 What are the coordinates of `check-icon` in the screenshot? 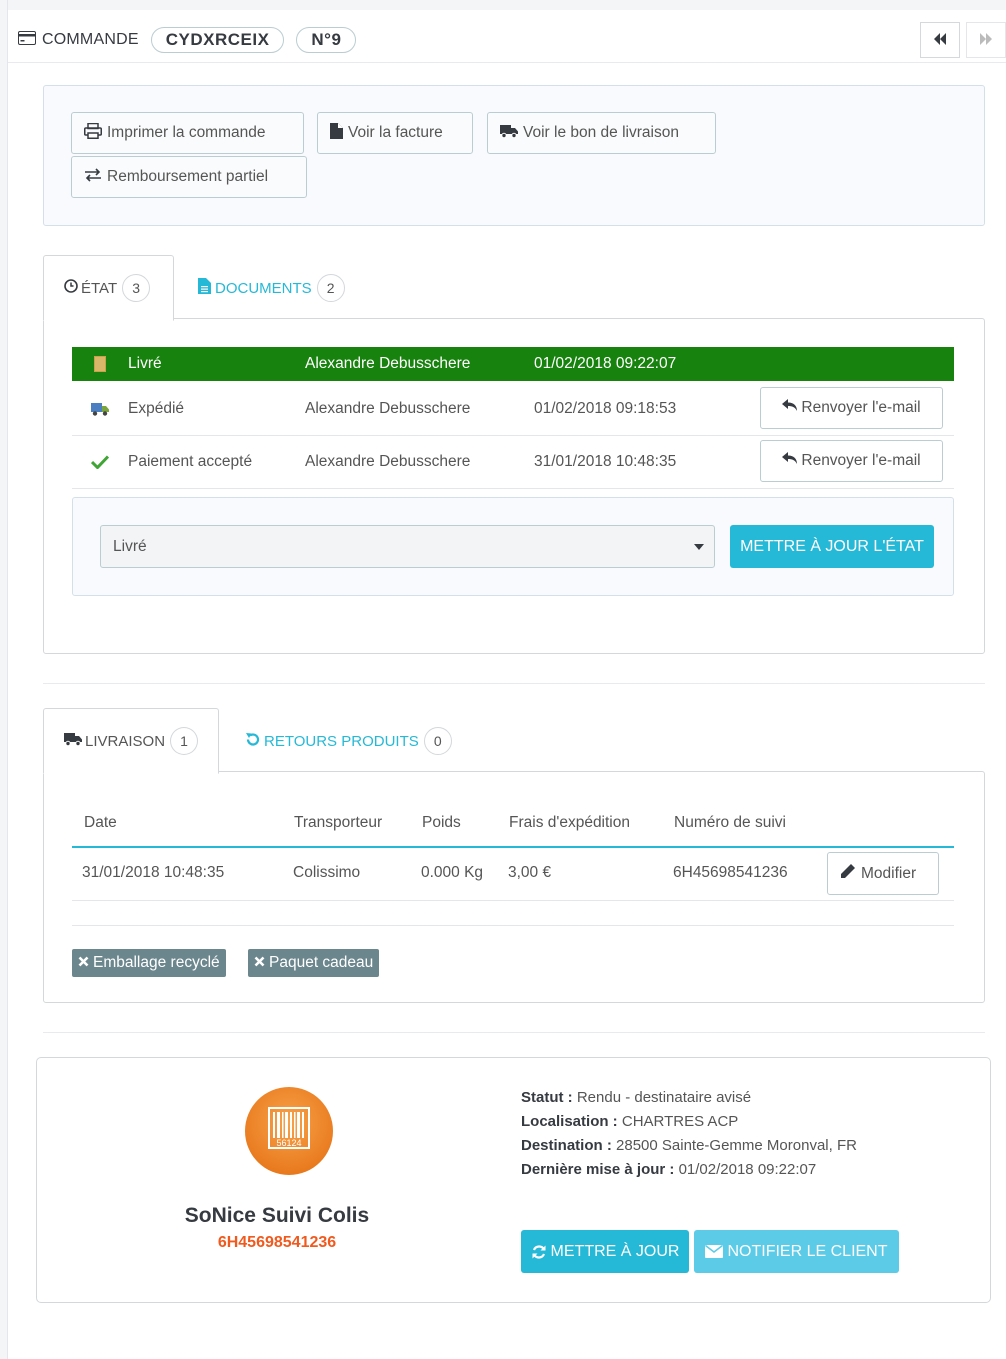 It's located at (100, 462).